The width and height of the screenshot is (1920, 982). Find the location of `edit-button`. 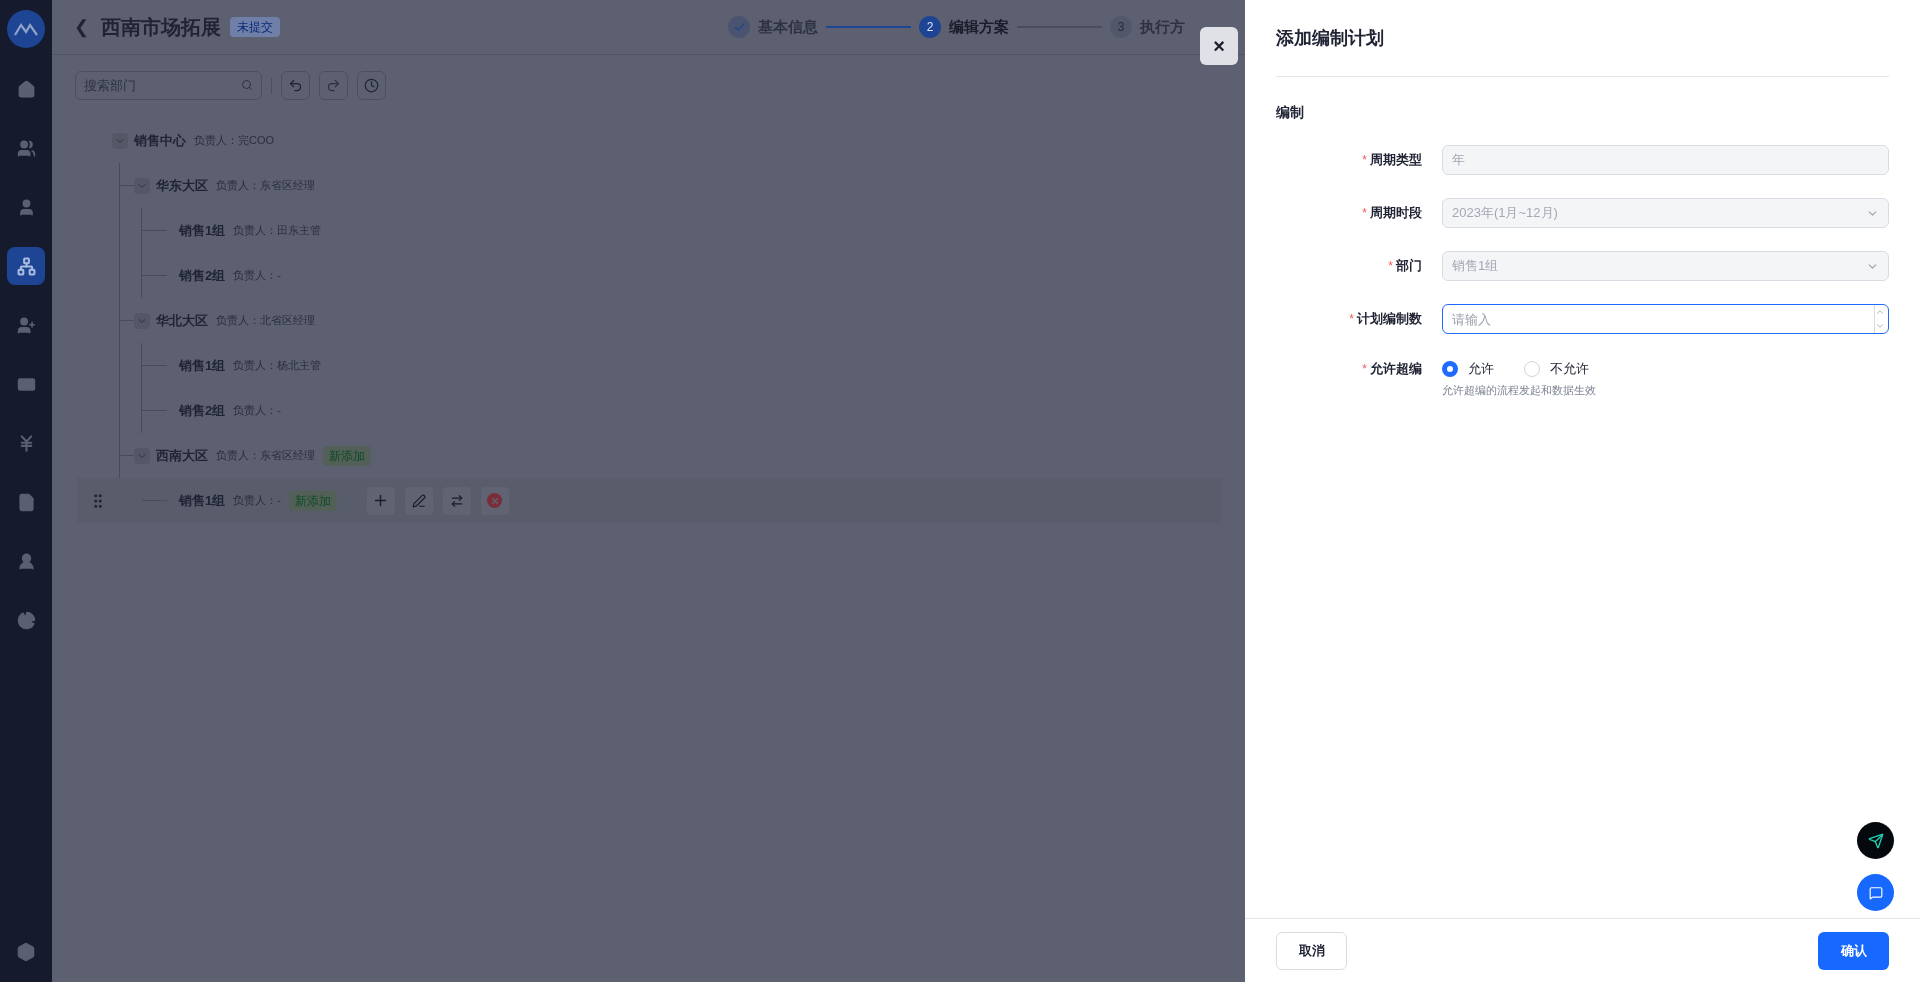

edit-button is located at coordinates (418, 500).